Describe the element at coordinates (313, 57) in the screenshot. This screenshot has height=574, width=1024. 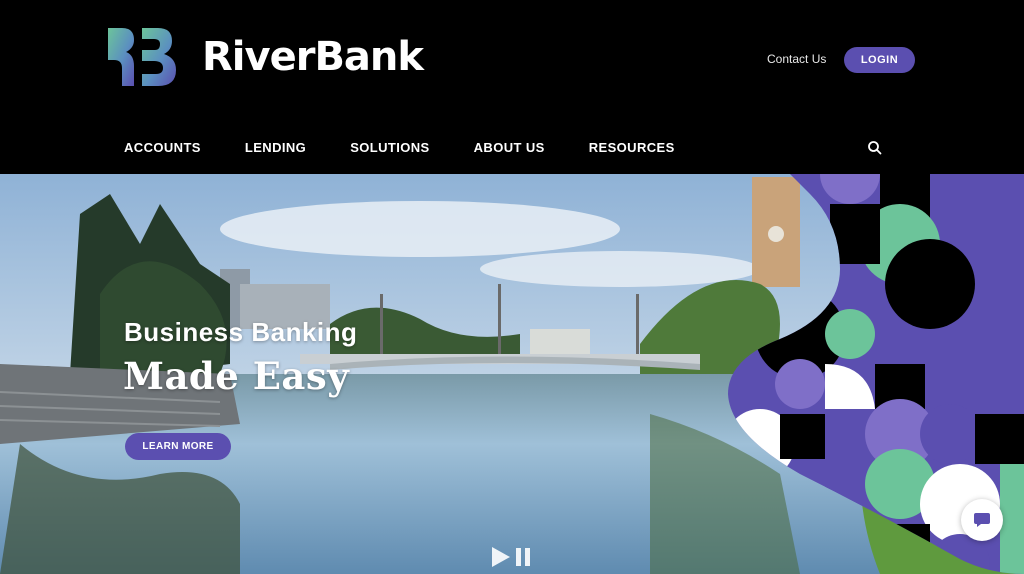
I see `brand-name: RiverBank` at that location.